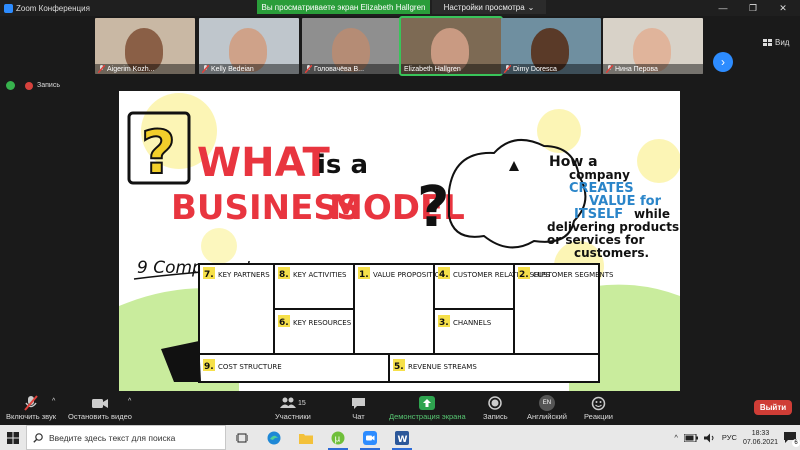 This screenshot has width=800, height=450. Describe the element at coordinates (551, 46) in the screenshot. I see `participant-tile: Dimy Doresca` at that location.